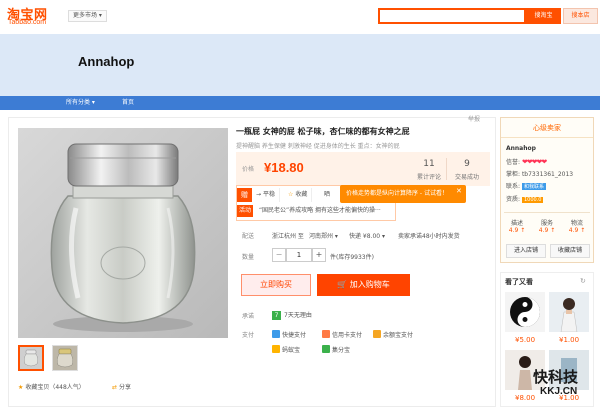  I want to click on refresh-icon: ↻, so click(583, 281).